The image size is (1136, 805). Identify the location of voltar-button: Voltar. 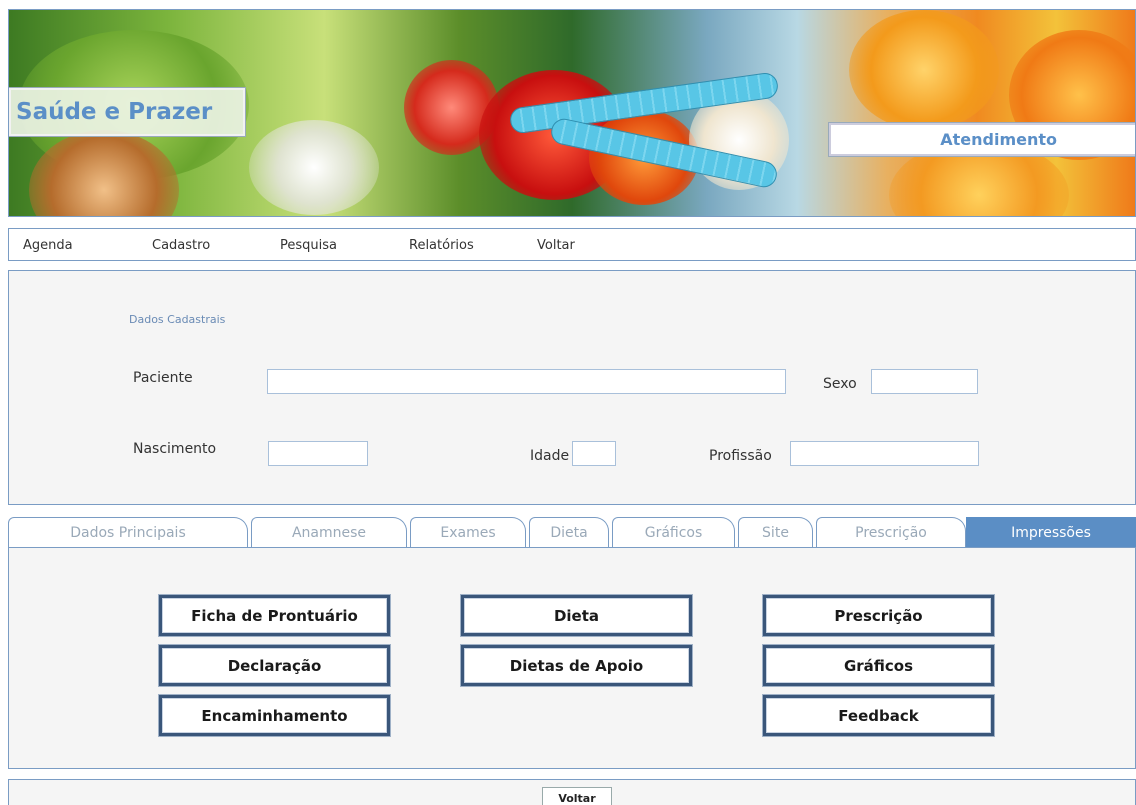
(577, 796).